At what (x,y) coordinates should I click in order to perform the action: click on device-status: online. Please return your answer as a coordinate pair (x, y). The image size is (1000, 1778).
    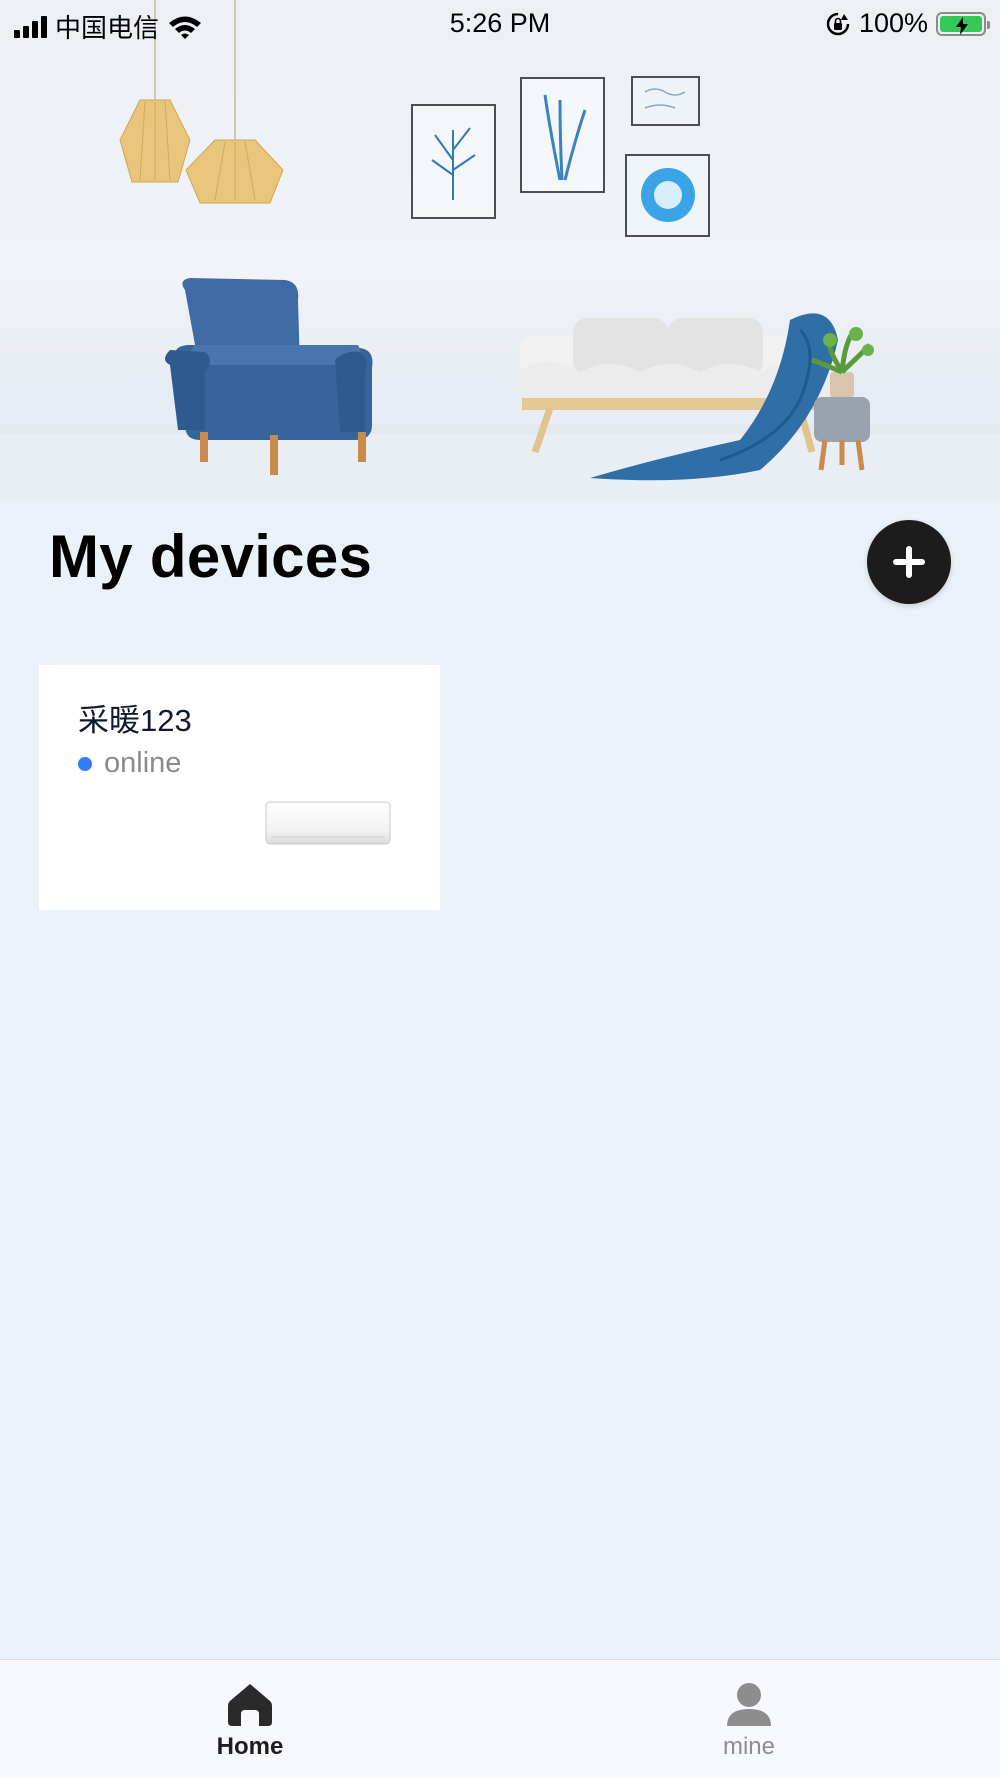
    Looking at the image, I should click on (129, 763).